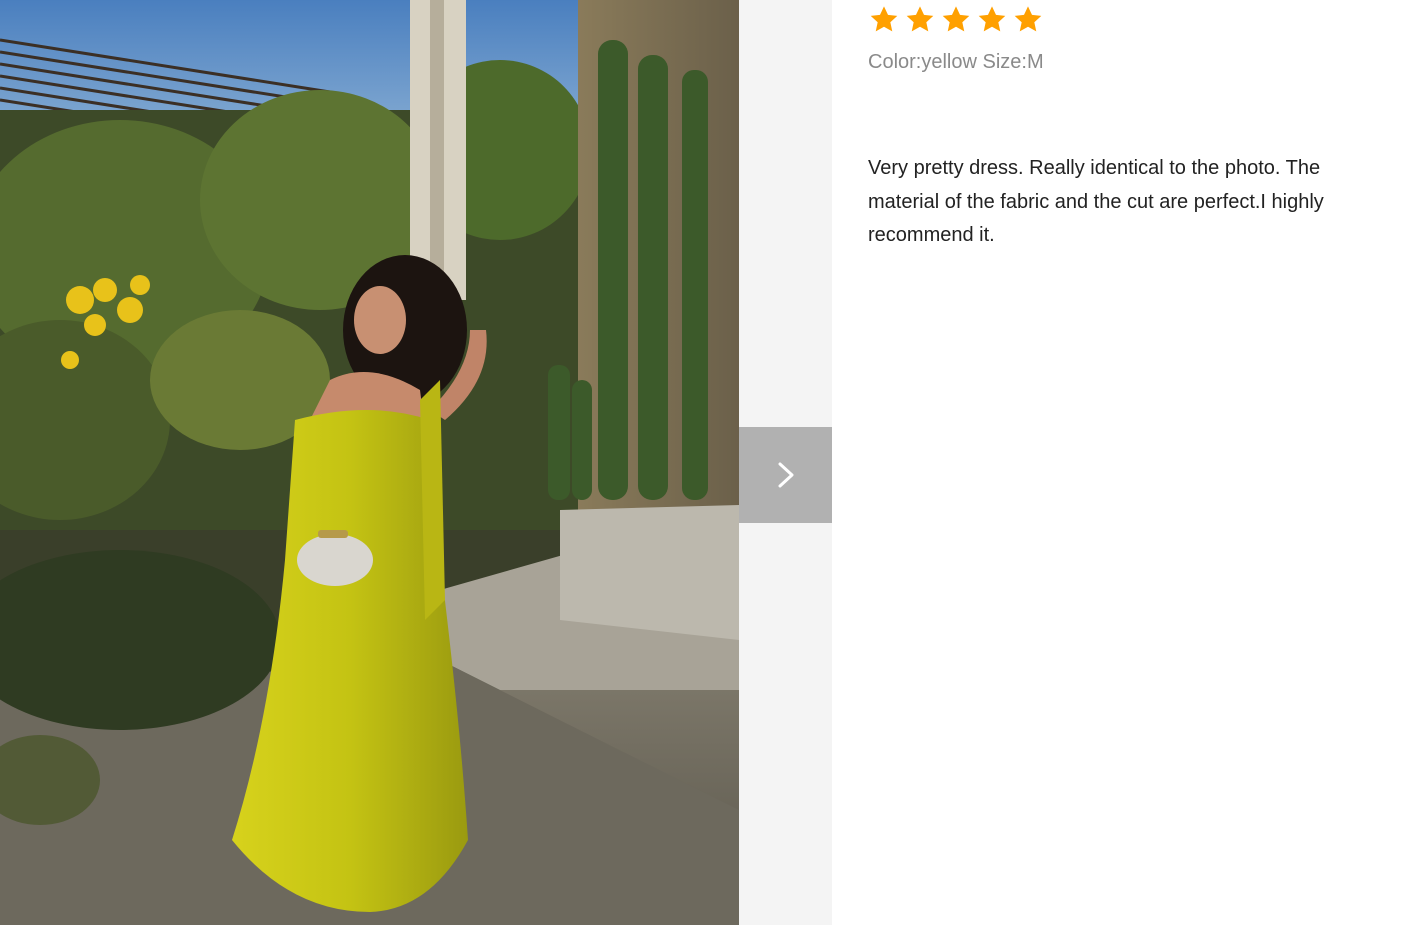 The height and width of the screenshot is (925, 1406). What do you see at coordinates (956, 62) in the screenshot?
I see `review-variant: Color:yellow Size:M` at bounding box center [956, 62].